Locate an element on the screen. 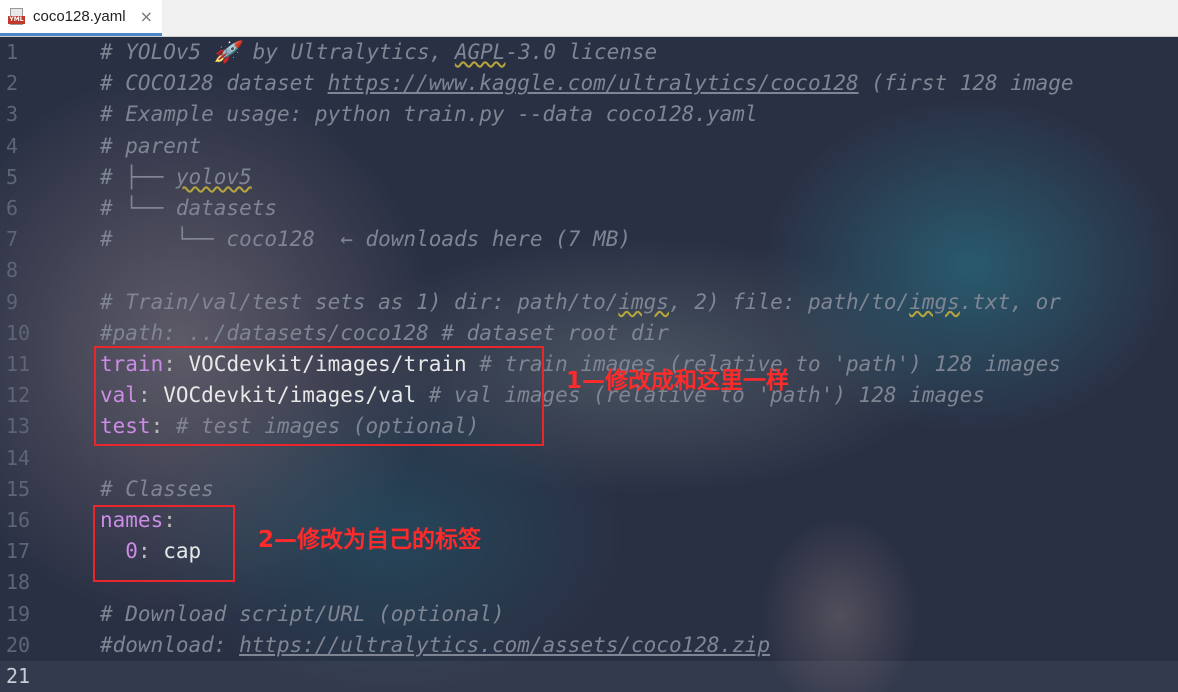 The height and width of the screenshot is (692, 1178). line-number: 2 is located at coordinates (12, 83).